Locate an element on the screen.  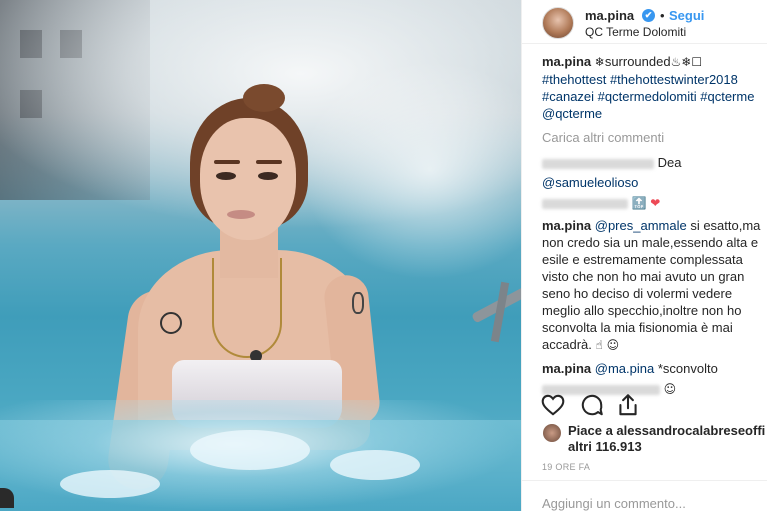
comment-text: Dea is located at coordinates (669, 162).